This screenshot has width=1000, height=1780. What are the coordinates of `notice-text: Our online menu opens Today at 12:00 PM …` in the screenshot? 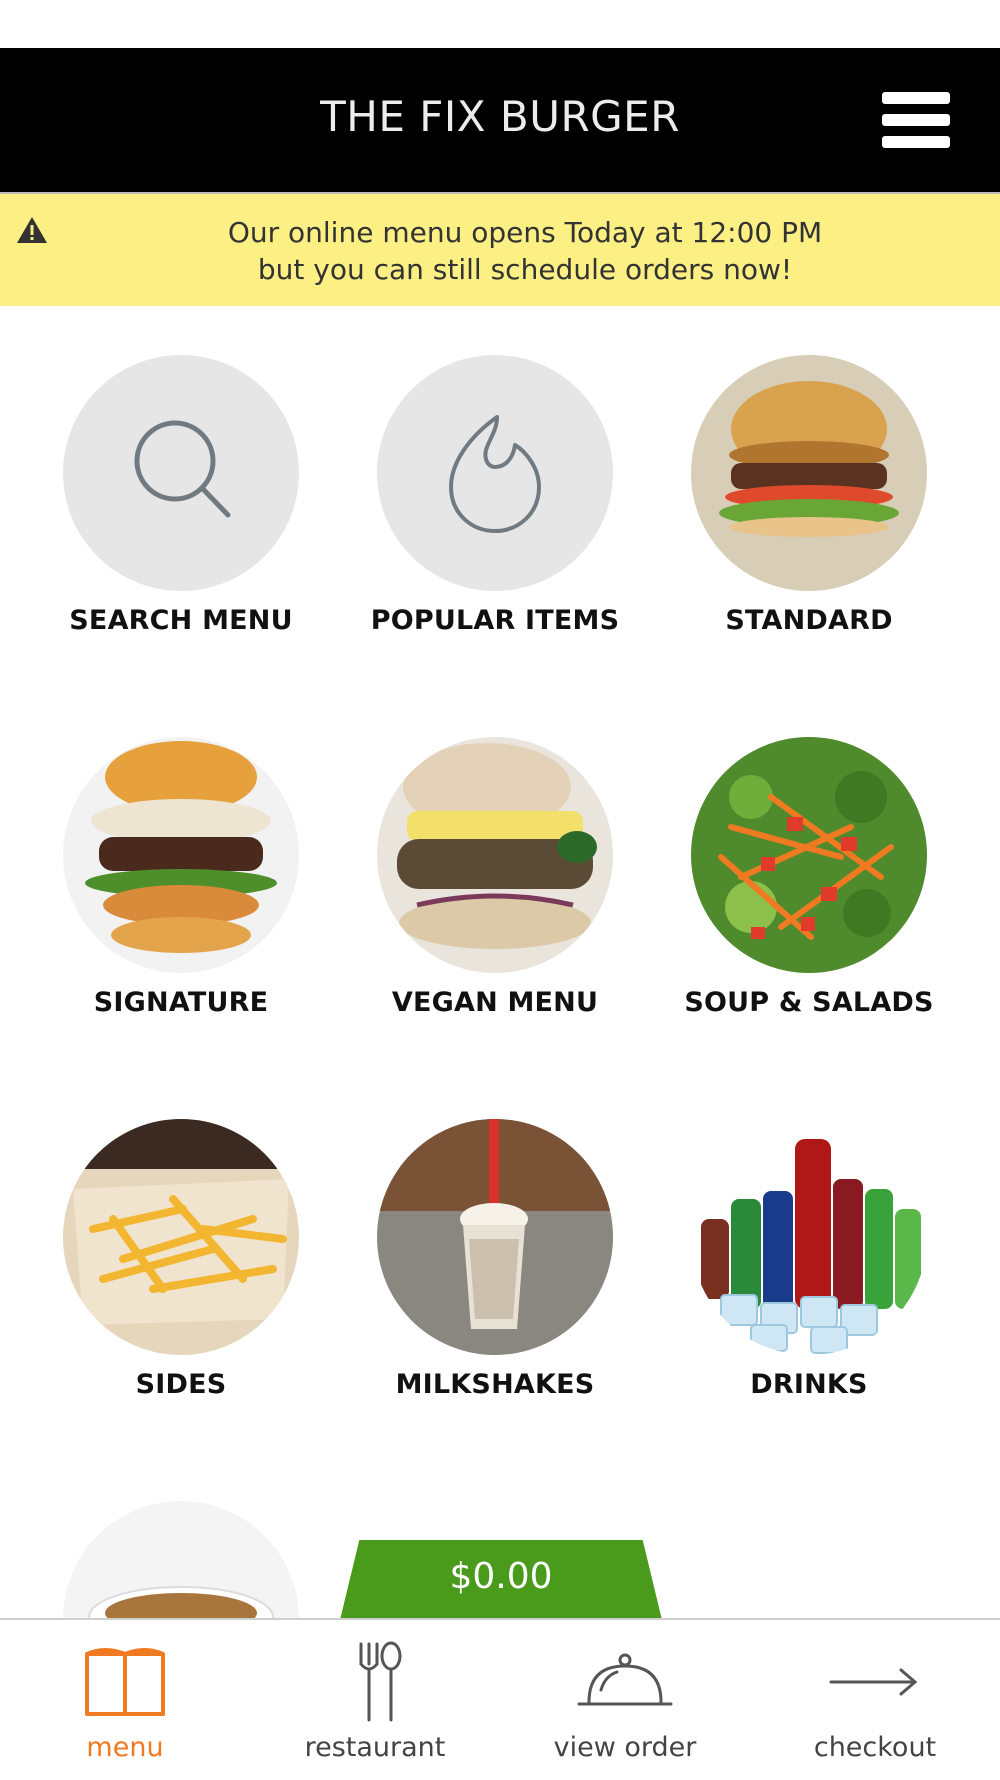 It's located at (525, 251).